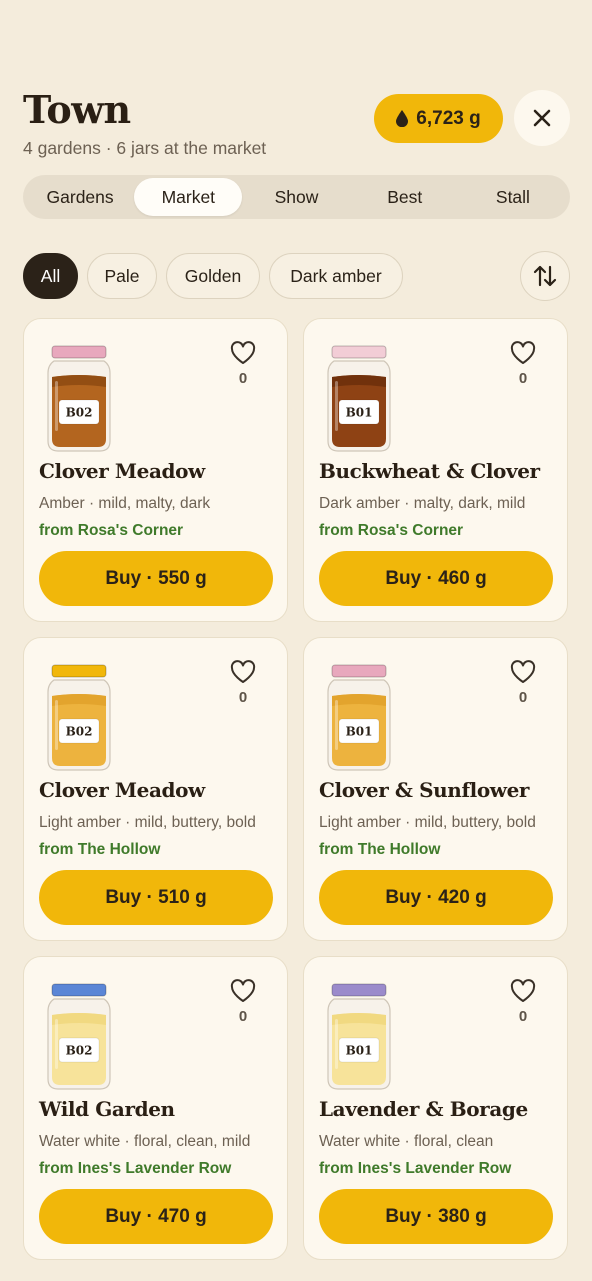  I want to click on jar-name: Buckwheat & Clover, so click(429, 471).